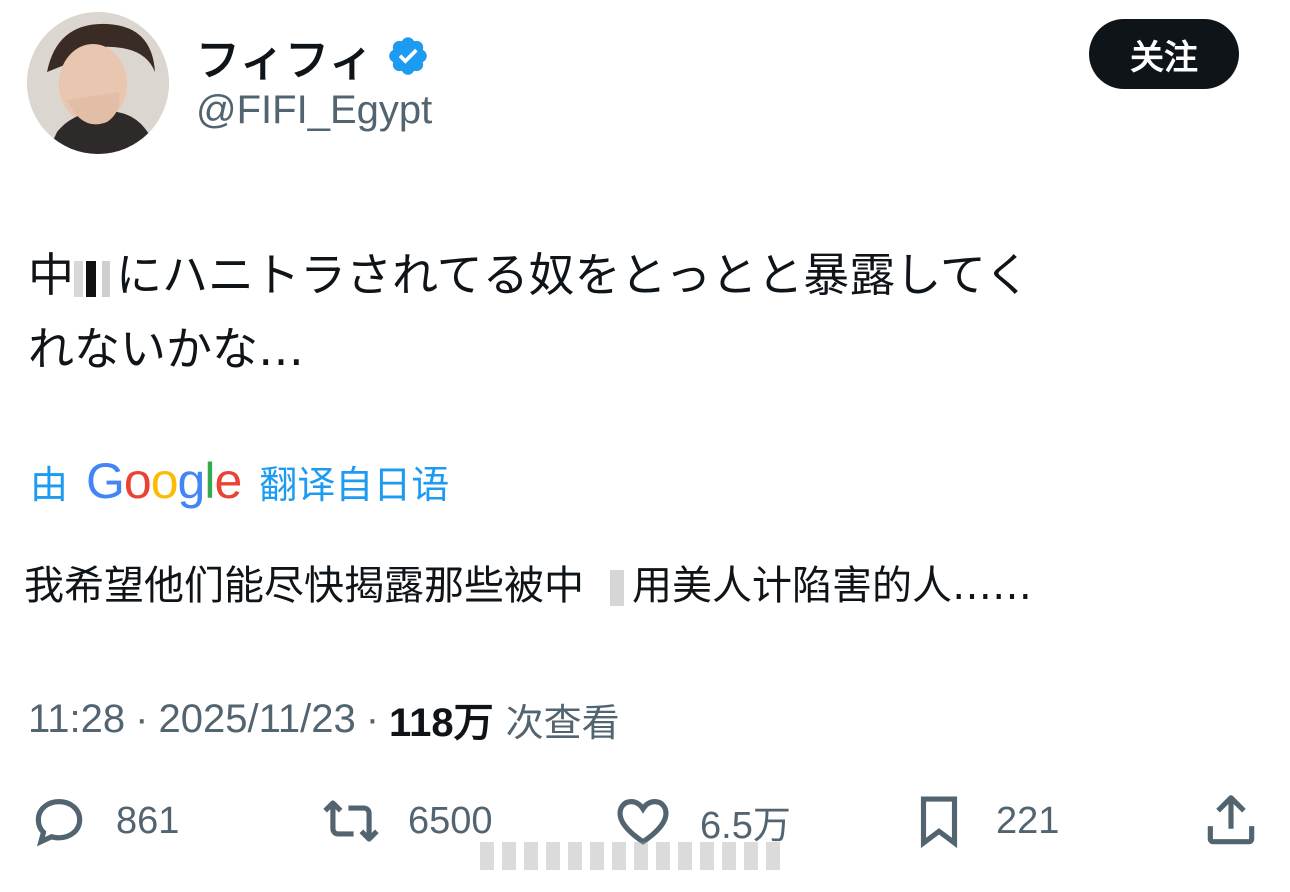  Describe the element at coordinates (408, 56) in the screenshot. I see `verified-badge-icon` at that location.